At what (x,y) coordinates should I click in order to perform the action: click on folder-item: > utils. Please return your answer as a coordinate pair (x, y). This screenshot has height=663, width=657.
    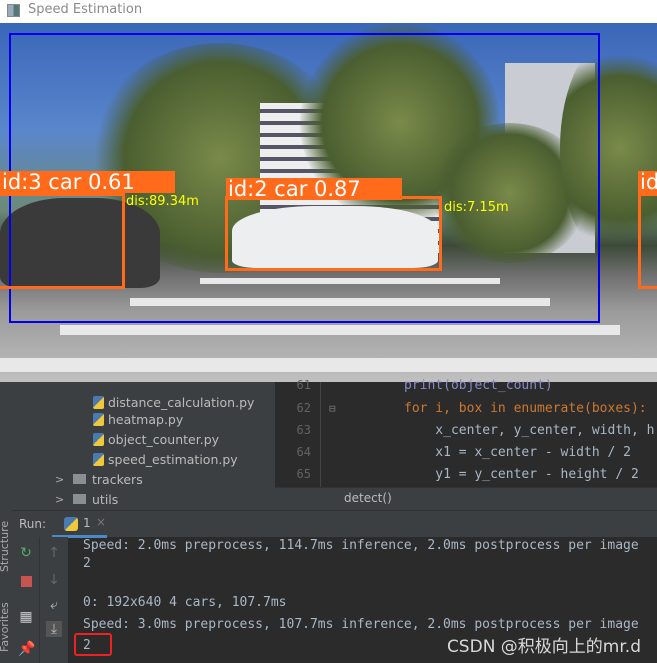
    Looking at the image, I should click on (86, 499).